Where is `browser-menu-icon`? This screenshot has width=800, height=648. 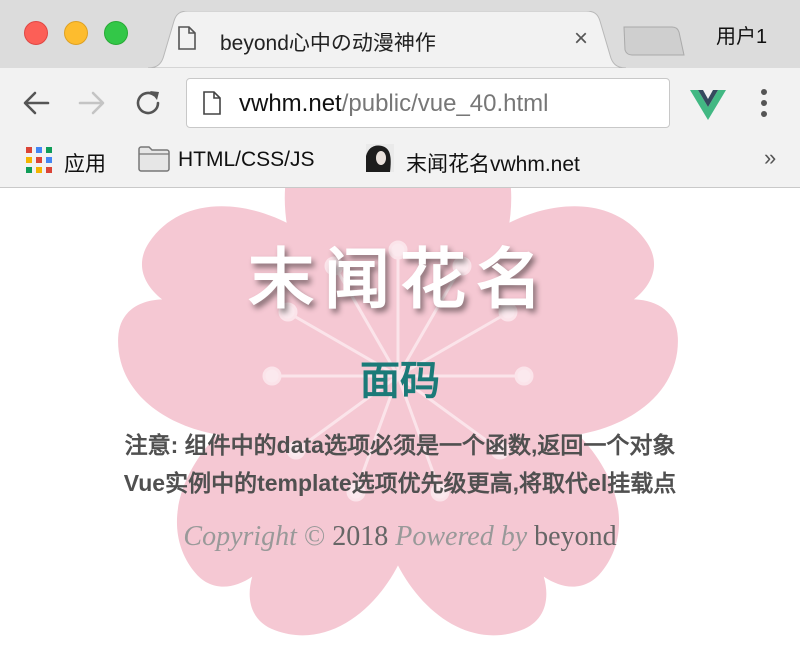
browser-menu-icon is located at coordinates (764, 103).